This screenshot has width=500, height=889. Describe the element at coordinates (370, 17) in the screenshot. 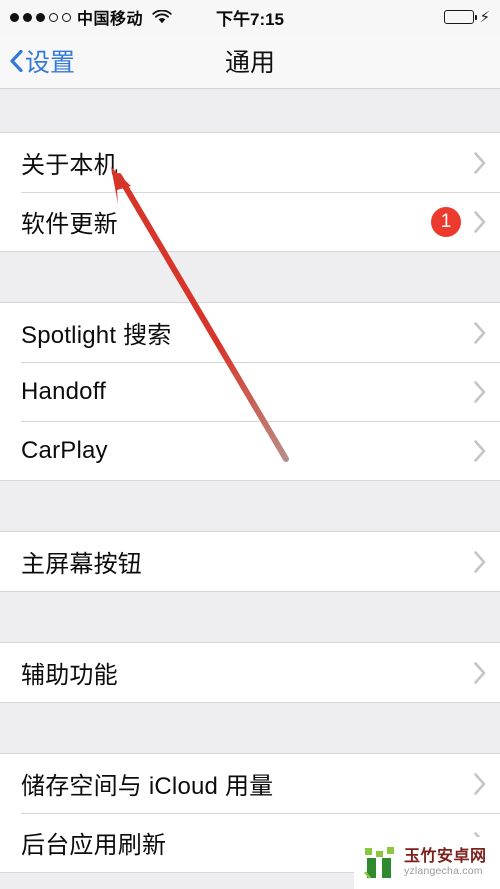

I see `status-bar-right: ⚡` at that location.